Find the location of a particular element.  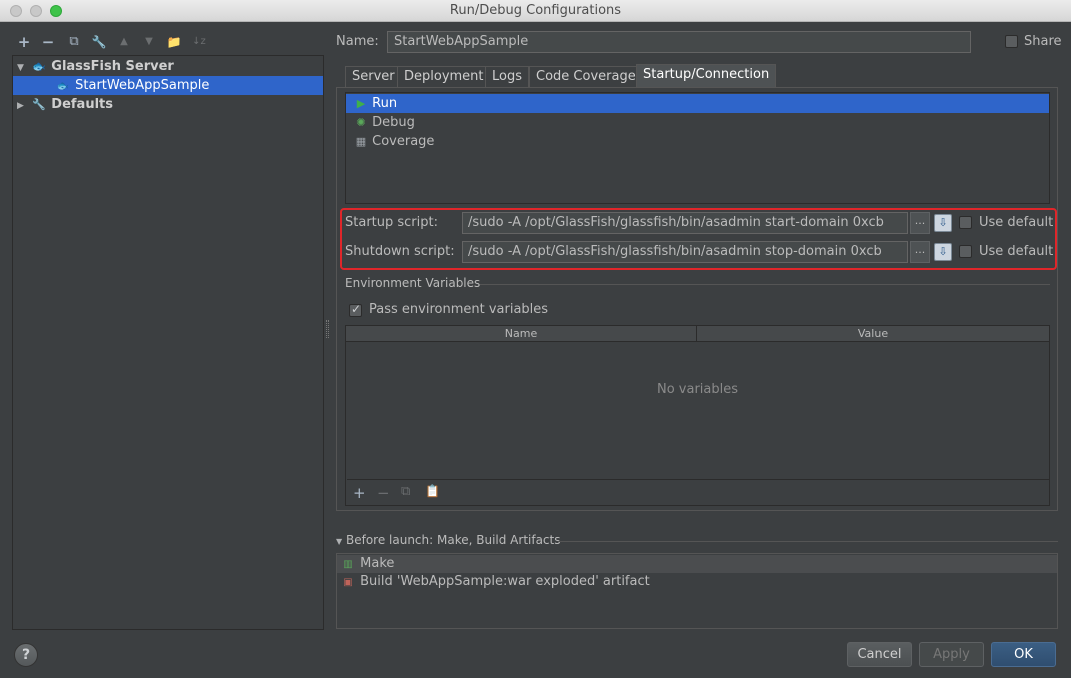

before-launch-item-make: ▥ Make is located at coordinates (697, 564).